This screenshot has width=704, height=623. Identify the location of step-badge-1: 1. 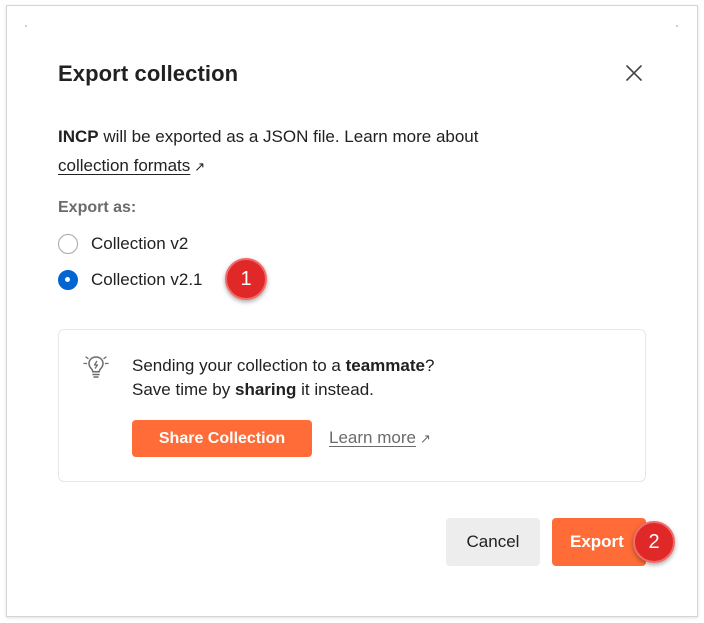
(246, 279).